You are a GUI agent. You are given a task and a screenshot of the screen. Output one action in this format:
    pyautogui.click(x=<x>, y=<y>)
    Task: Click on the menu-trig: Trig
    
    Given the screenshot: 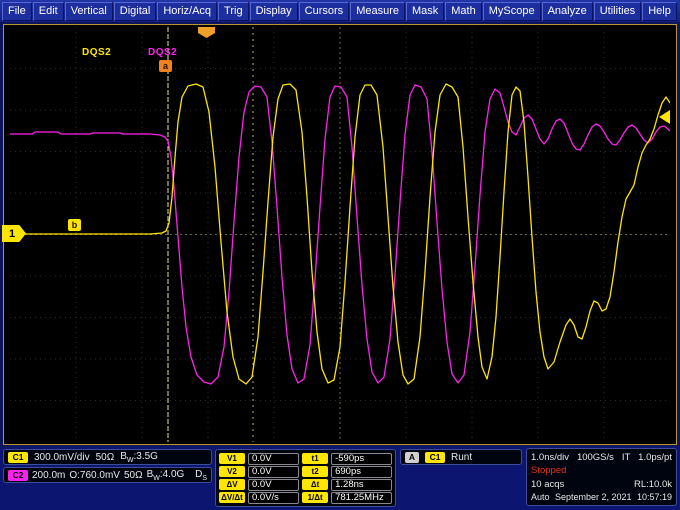 What is the action you would take?
    pyautogui.click(x=233, y=11)
    